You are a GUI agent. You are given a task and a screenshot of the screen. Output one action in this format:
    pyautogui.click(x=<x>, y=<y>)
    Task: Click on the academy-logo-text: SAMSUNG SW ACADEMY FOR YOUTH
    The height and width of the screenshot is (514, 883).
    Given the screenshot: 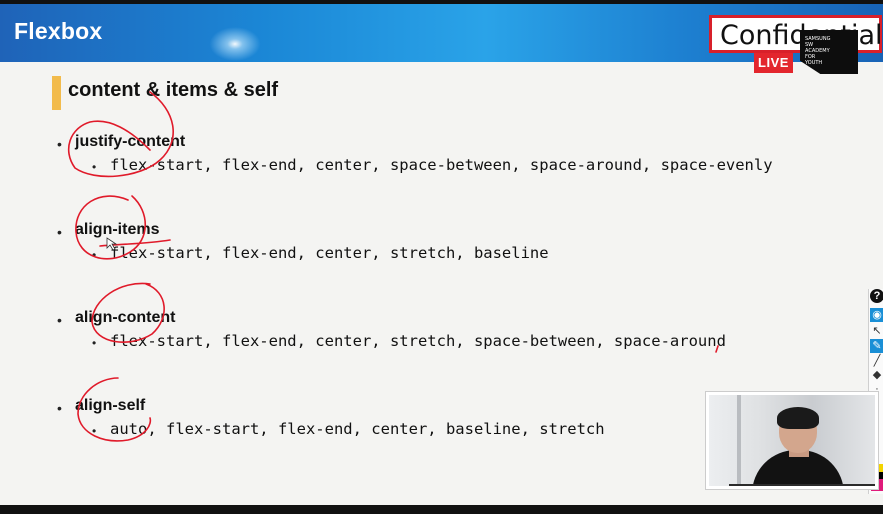 What is the action you would take?
    pyautogui.click(x=830, y=51)
    